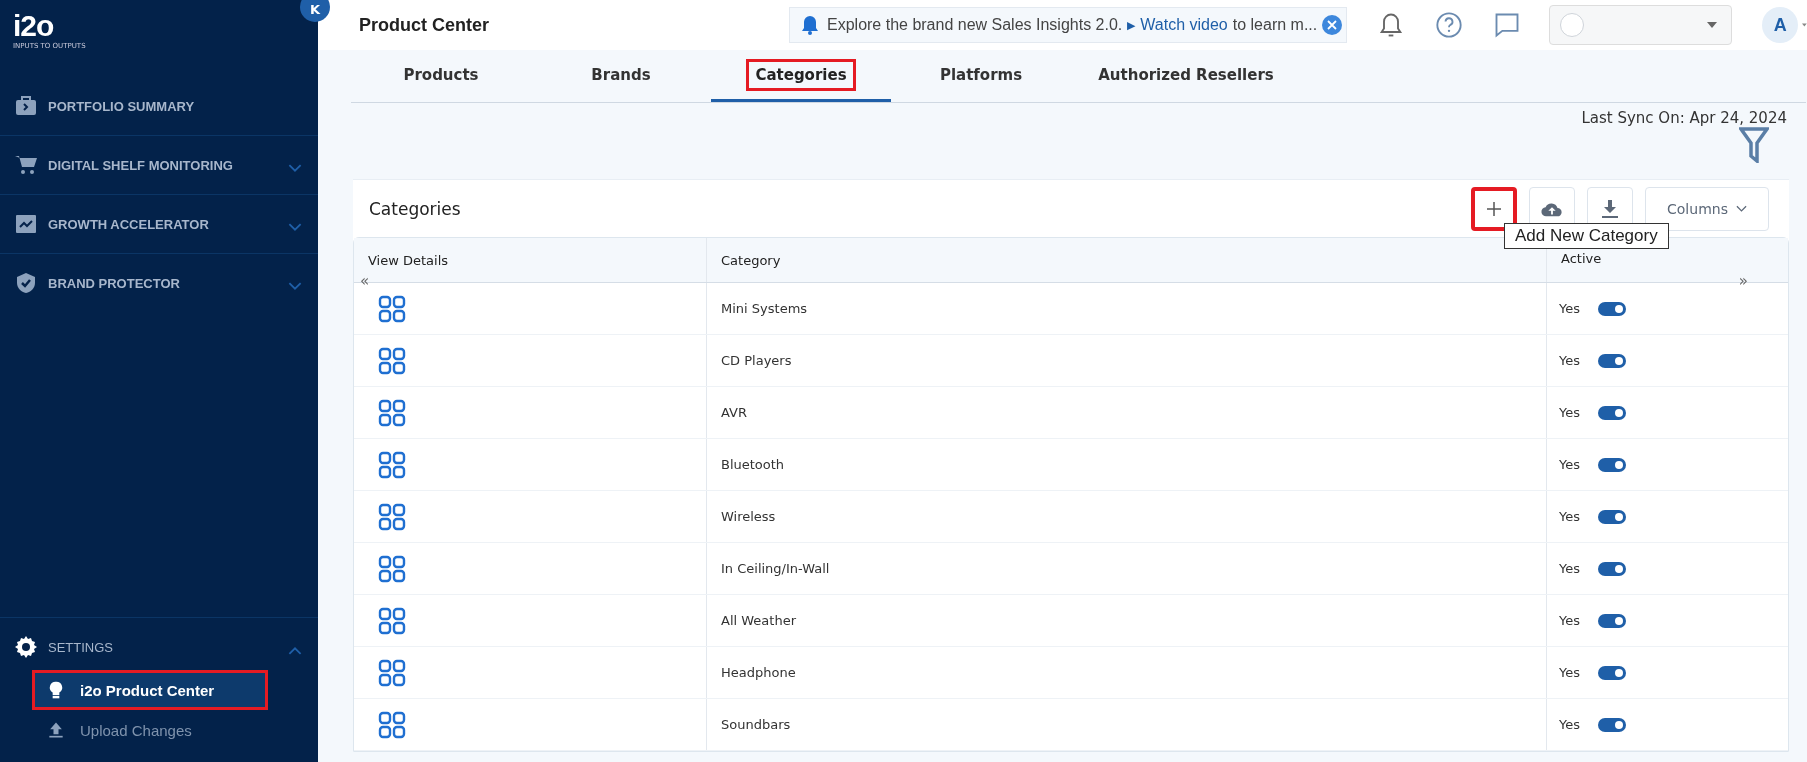 The width and height of the screenshot is (1807, 762). I want to click on banner-text: Explore the brand new Sales Insights 2.0., so click(975, 25).